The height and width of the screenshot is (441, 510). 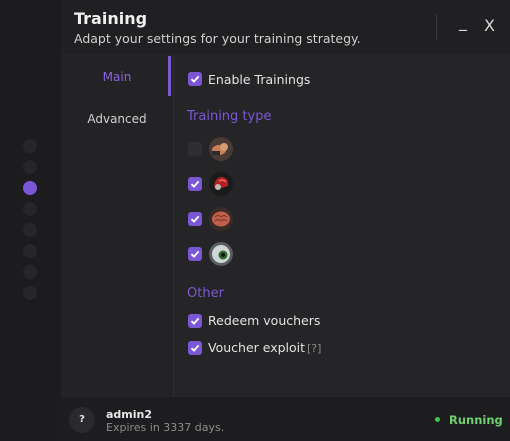 I want to click on nav-item-advanced: Advanced, so click(x=117, y=119).